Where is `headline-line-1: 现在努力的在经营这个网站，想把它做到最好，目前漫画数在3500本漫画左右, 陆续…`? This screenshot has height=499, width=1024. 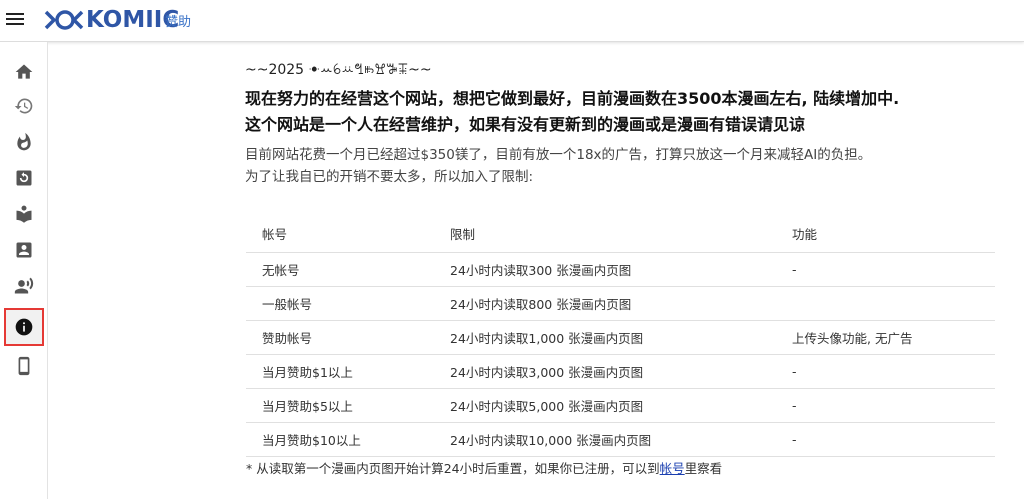 headline-line-1: 现在努力的在经营这个网站，想把它做到最好，目前漫画数在3500本漫画左右, 陆续… is located at coordinates (572, 98).